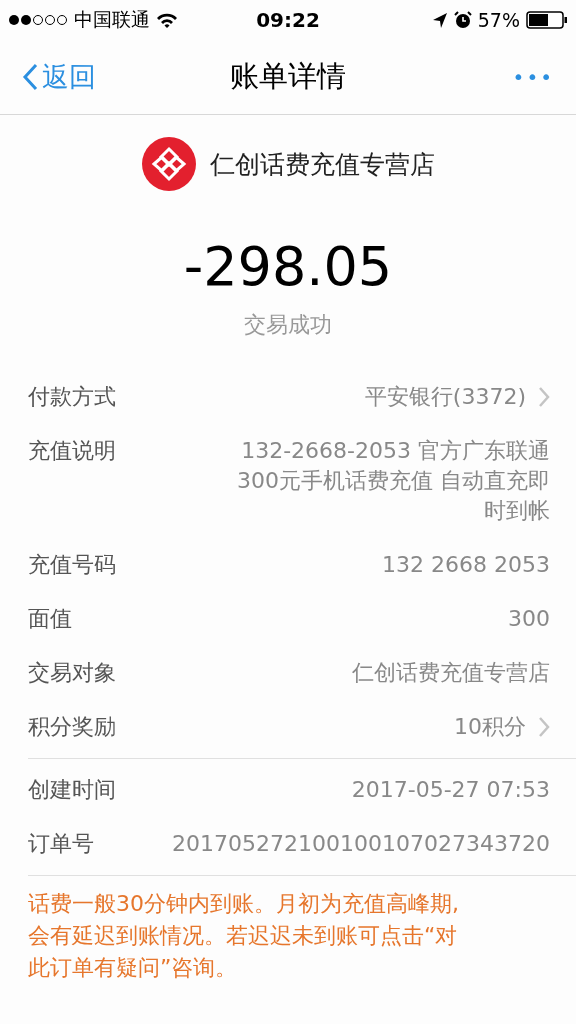  Describe the element at coordinates (439, 20) in the screenshot. I see `location-icon` at that location.